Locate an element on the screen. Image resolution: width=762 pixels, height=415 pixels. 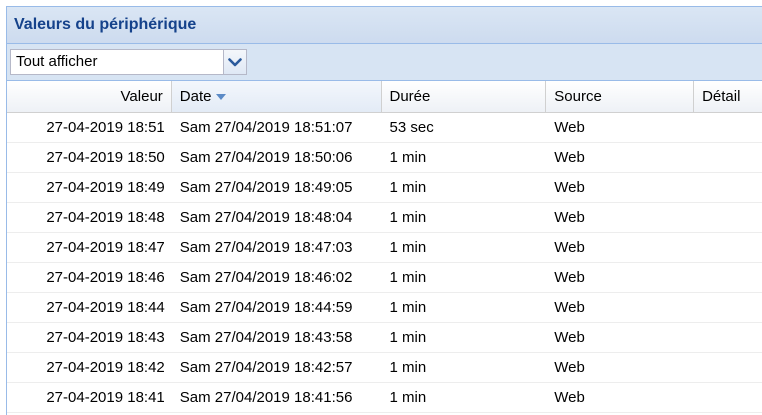
cell-valeur: 27-04-2019 18:42 is located at coordinates (105, 367).